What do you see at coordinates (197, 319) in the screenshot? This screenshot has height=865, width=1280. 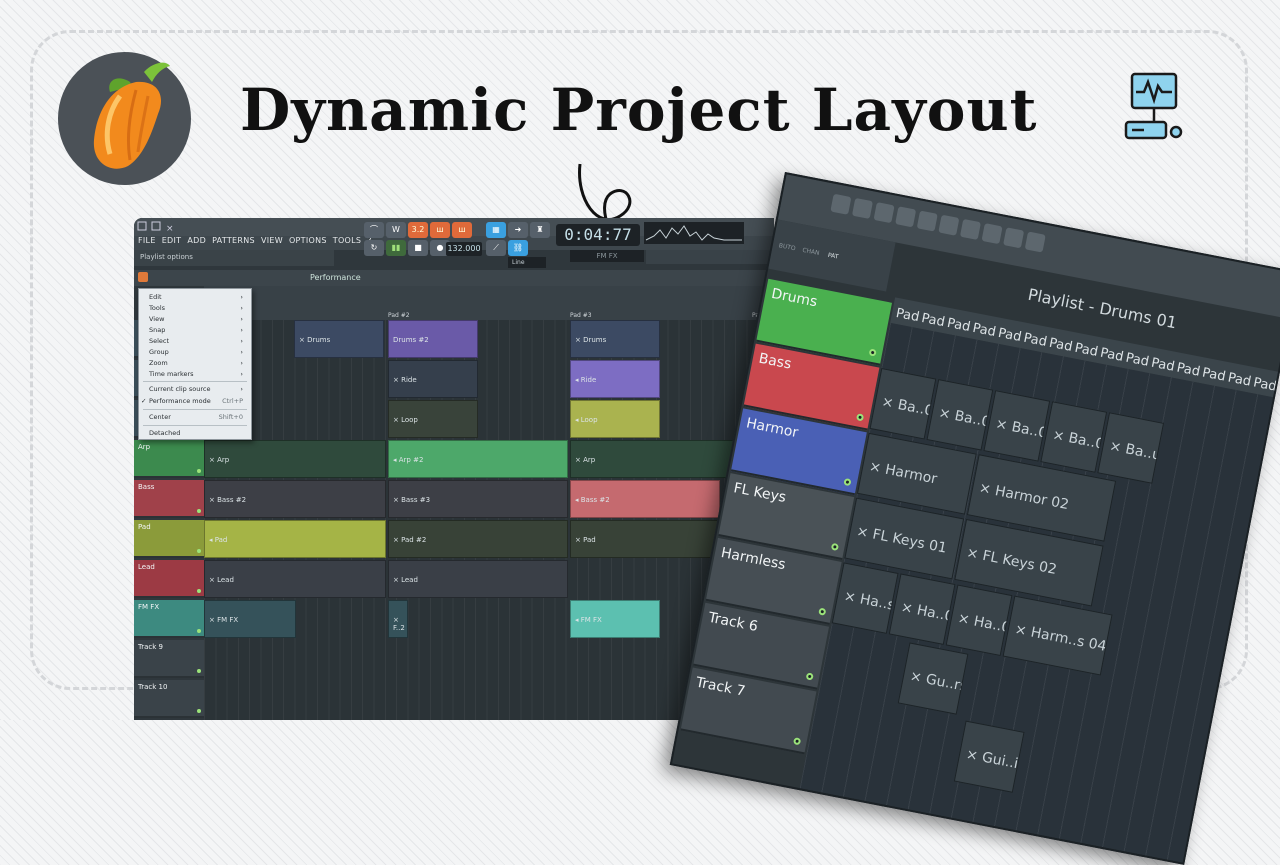 I see `menu-item-view: View ›` at bounding box center [197, 319].